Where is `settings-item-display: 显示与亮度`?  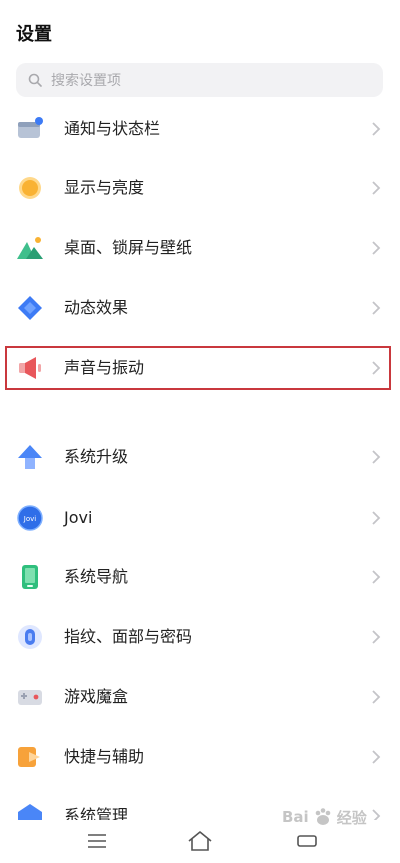 settings-item-display: 显示与亮度 is located at coordinates (200, 188).